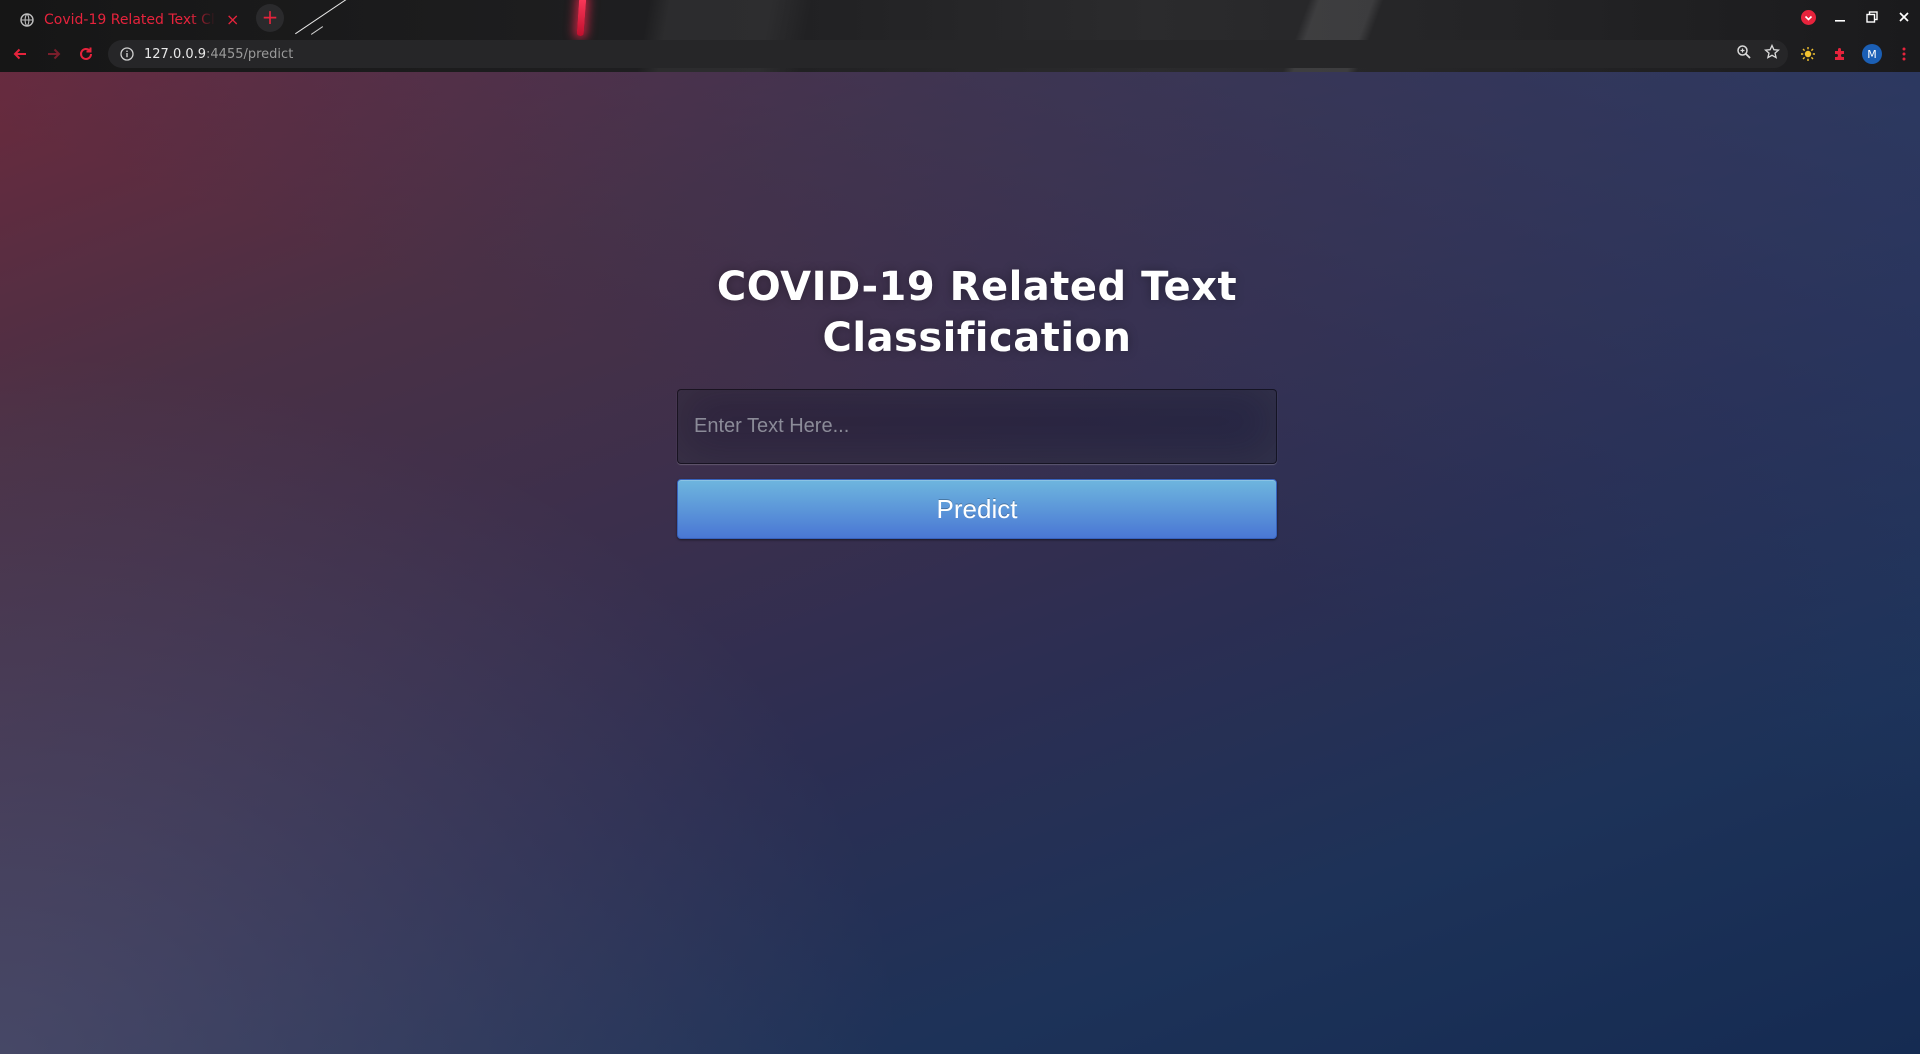 The height and width of the screenshot is (1054, 1920). I want to click on address-bar: 127.0.0.9:4455/predict, so click(948, 54).